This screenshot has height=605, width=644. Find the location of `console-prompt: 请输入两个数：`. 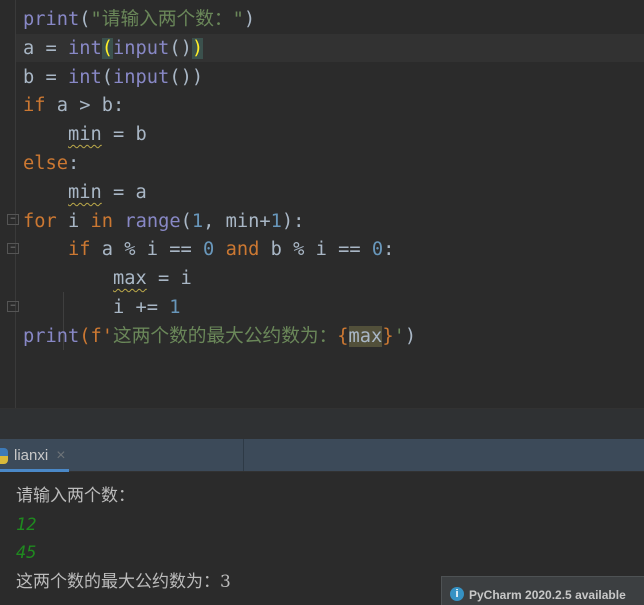

console-prompt: 请输入两个数： is located at coordinates (75, 496).